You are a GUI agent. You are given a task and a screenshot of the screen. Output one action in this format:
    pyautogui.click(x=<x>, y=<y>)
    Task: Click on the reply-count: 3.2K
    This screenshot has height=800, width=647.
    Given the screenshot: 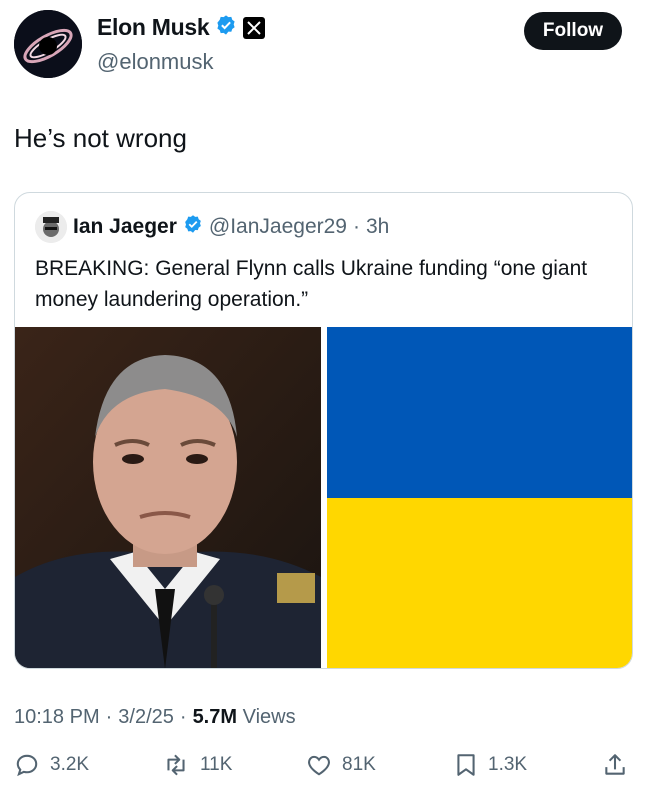 What is the action you would take?
    pyautogui.click(x=70, y=764)
    